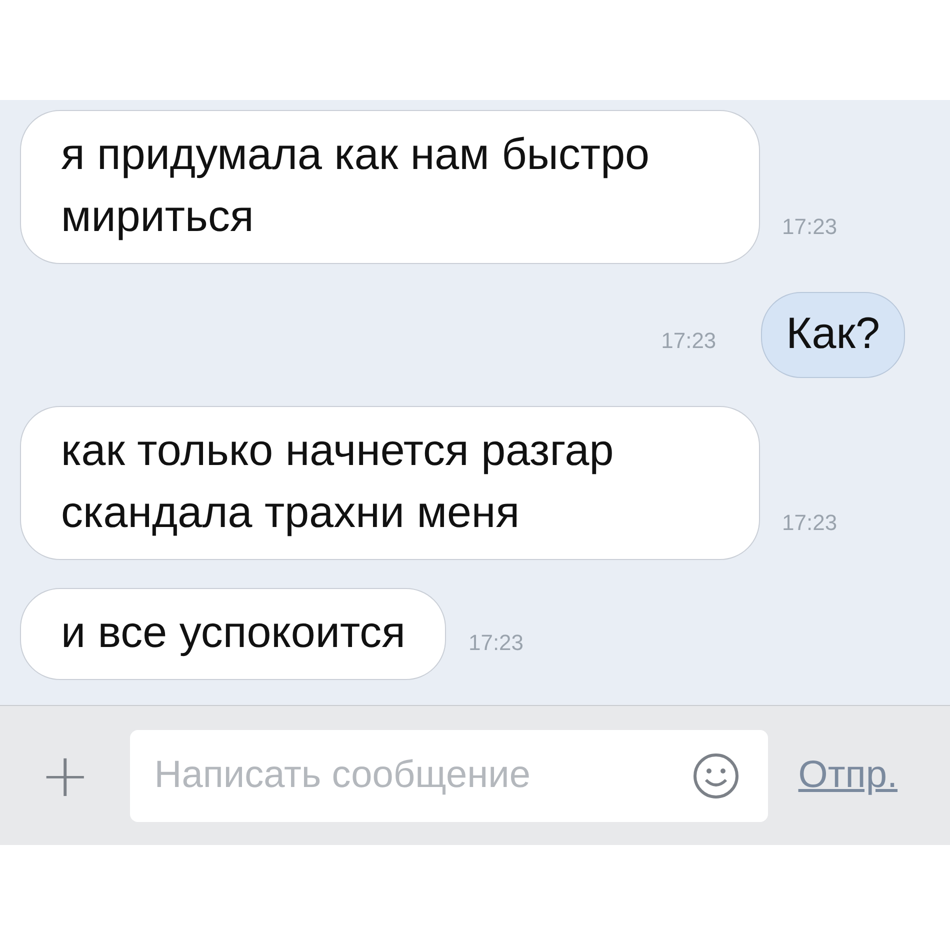 The height and width of the screenshot is (950, 950). I want to click on message-bubble: и все успокоится, so click(233, 634).